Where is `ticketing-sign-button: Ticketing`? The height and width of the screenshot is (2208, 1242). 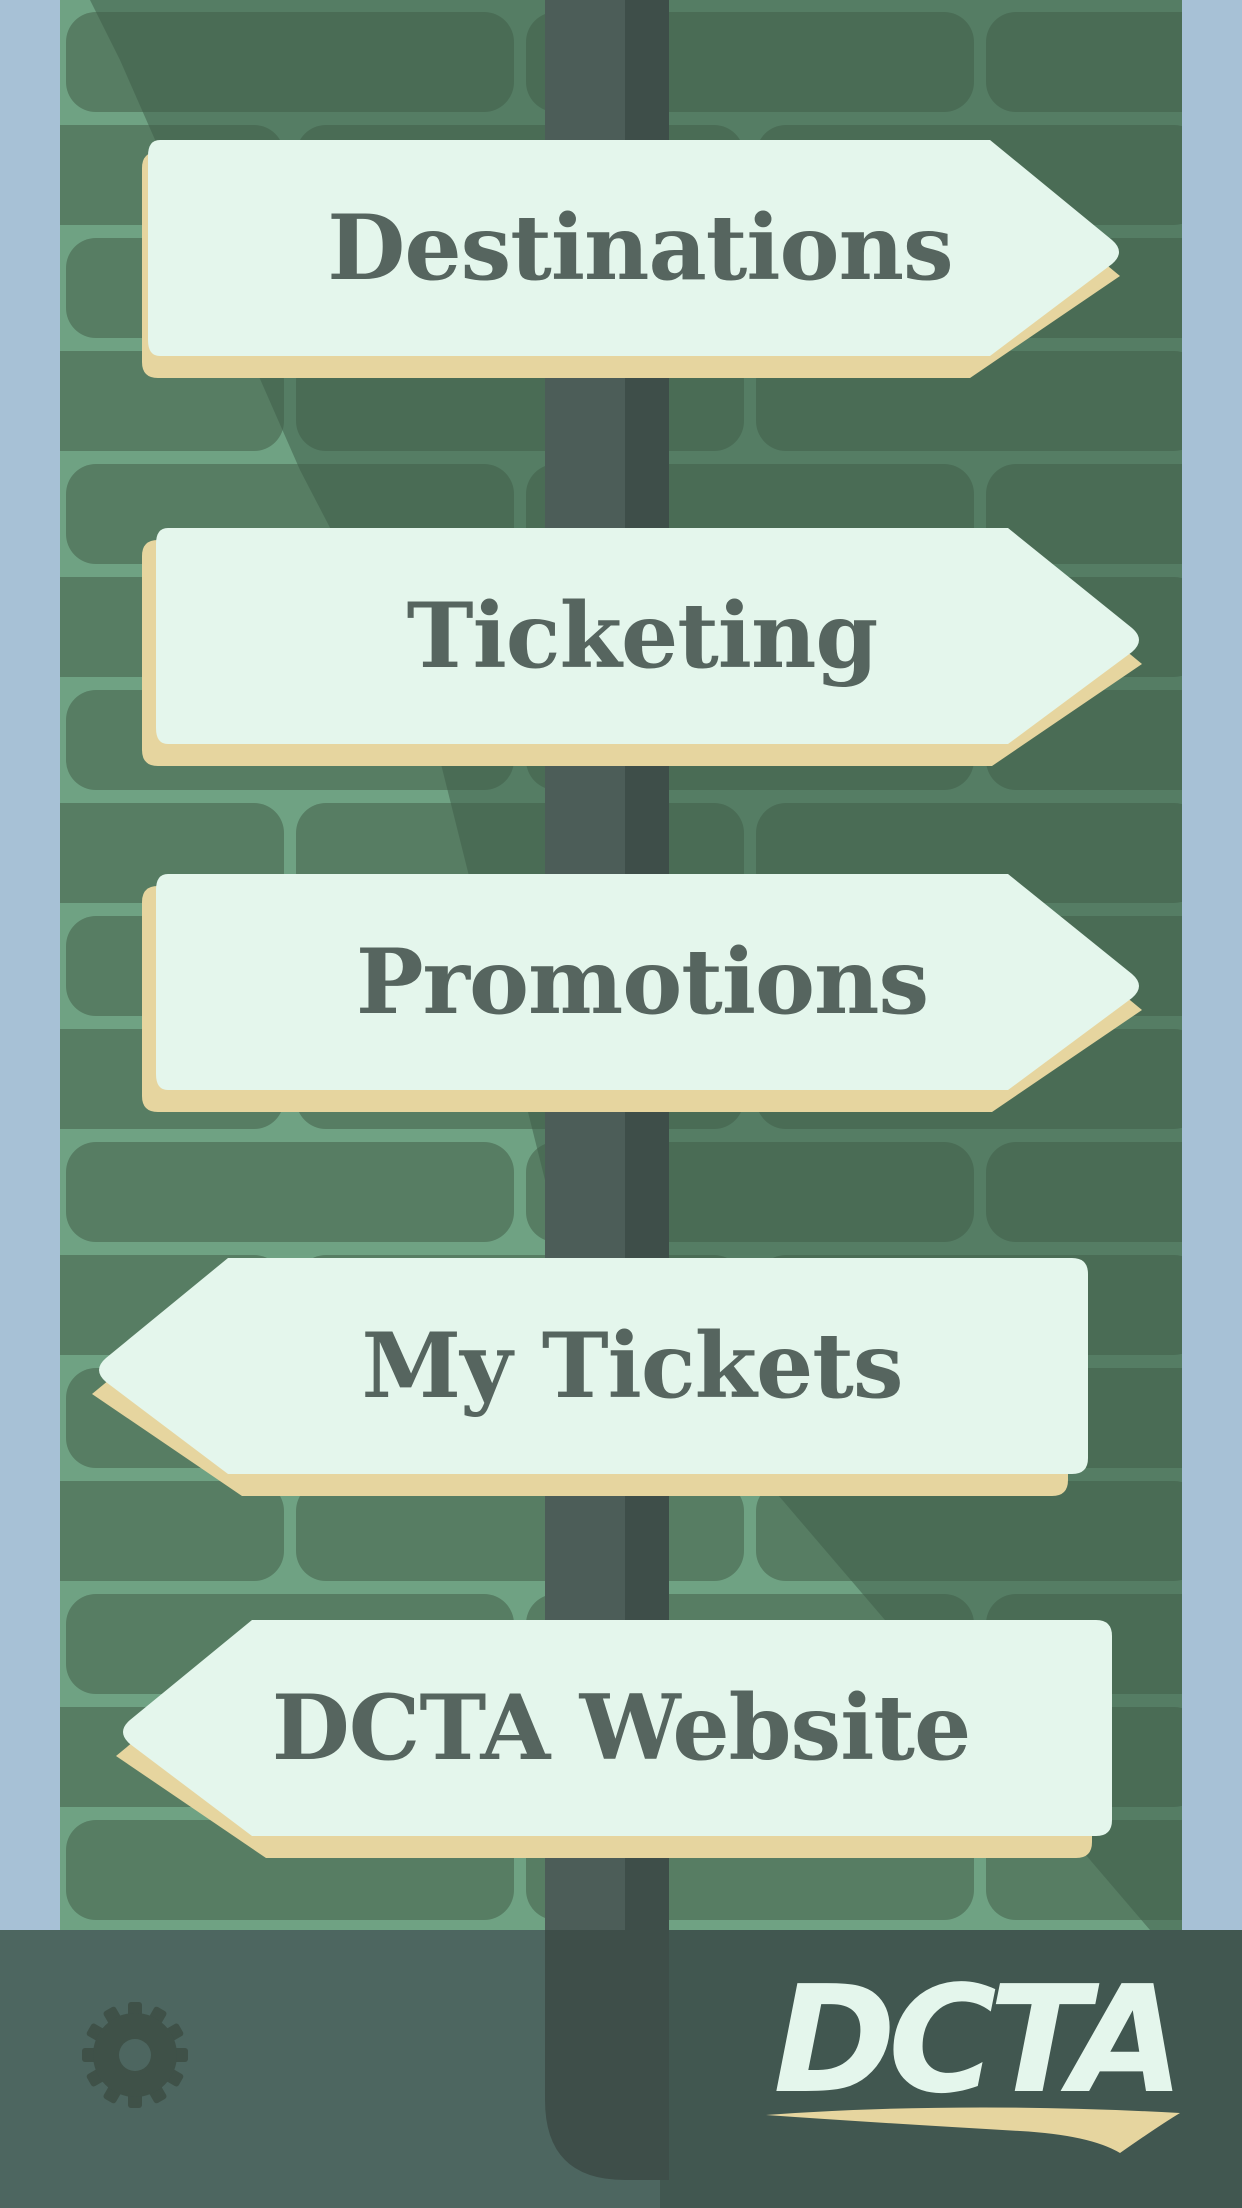 ticketing-sign-button: Ticketing is located at coordinates (642, 648).